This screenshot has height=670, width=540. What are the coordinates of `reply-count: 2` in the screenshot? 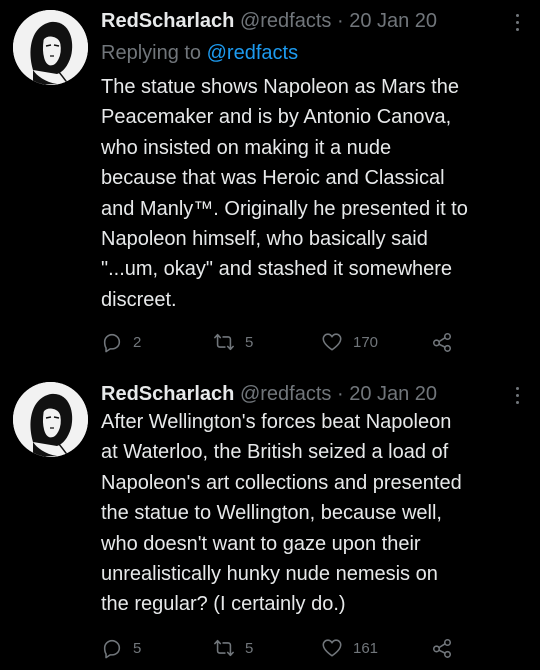 It's located at (137, 342).